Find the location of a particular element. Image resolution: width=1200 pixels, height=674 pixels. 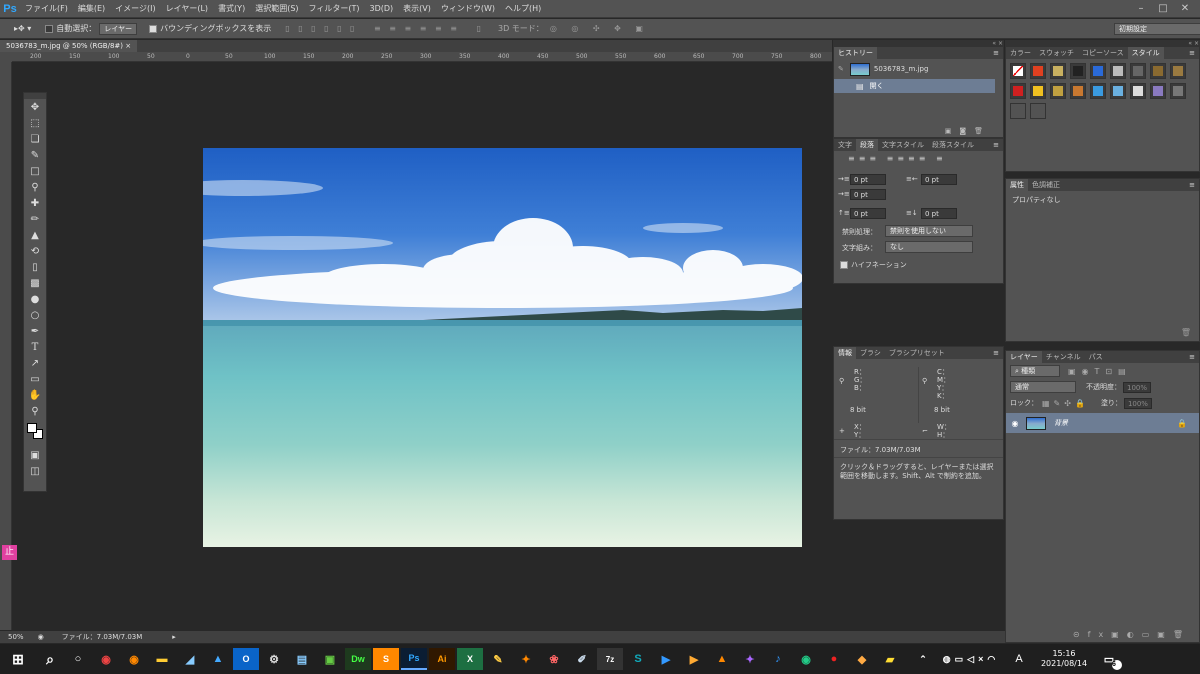

panel-tab: パス is located at coordinates (1096, 357).